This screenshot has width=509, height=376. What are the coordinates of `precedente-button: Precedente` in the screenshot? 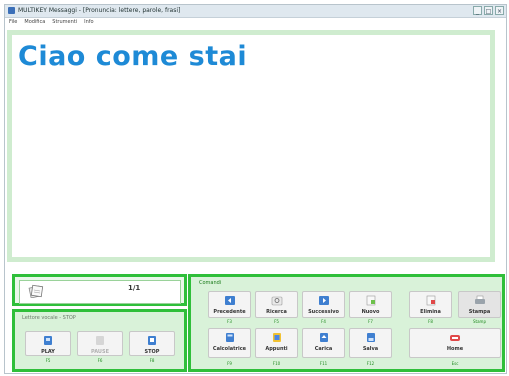 It's located at (229, 304).